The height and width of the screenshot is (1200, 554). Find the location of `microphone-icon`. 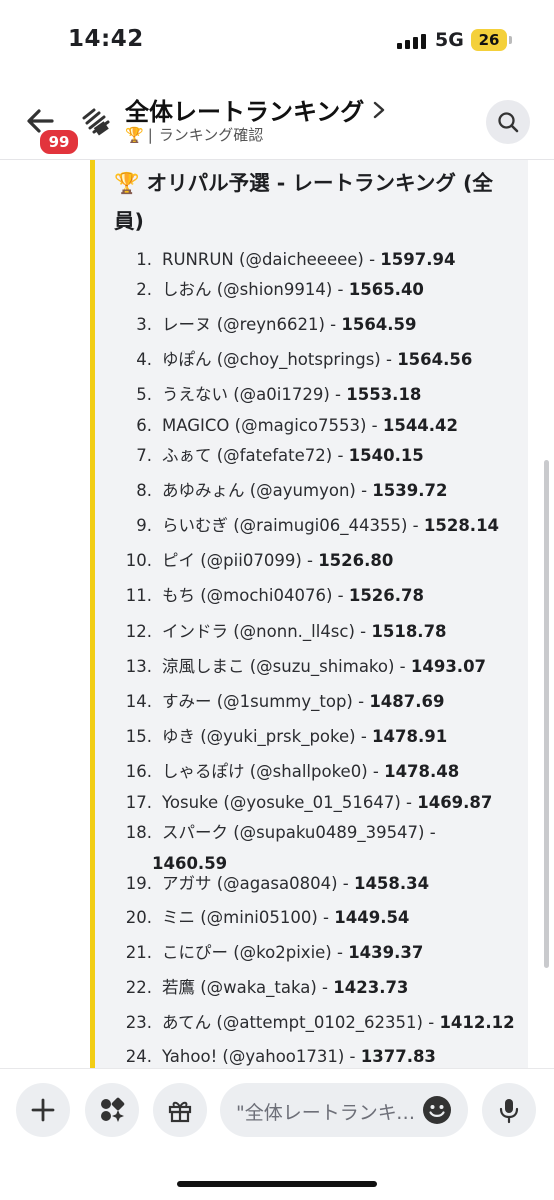

microphone-icon is located at coordinates (509, 1111).